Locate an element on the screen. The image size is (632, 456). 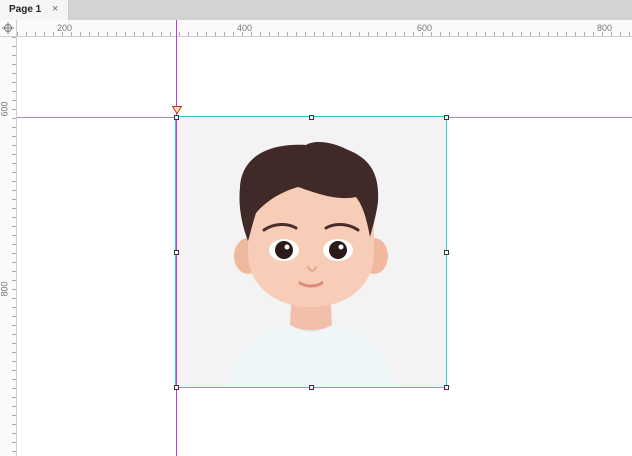
ruler-label-200: 200 is located at coordinates (65, 28).